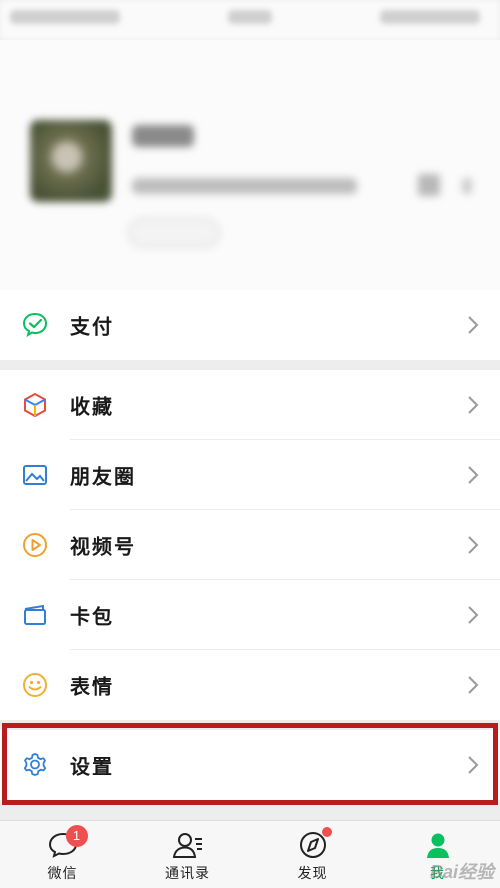 The width and height of the screenshot is (500, 888). Describe the element at coordinates (163, 136) in the screenshot. I see `profile-name` at that location.